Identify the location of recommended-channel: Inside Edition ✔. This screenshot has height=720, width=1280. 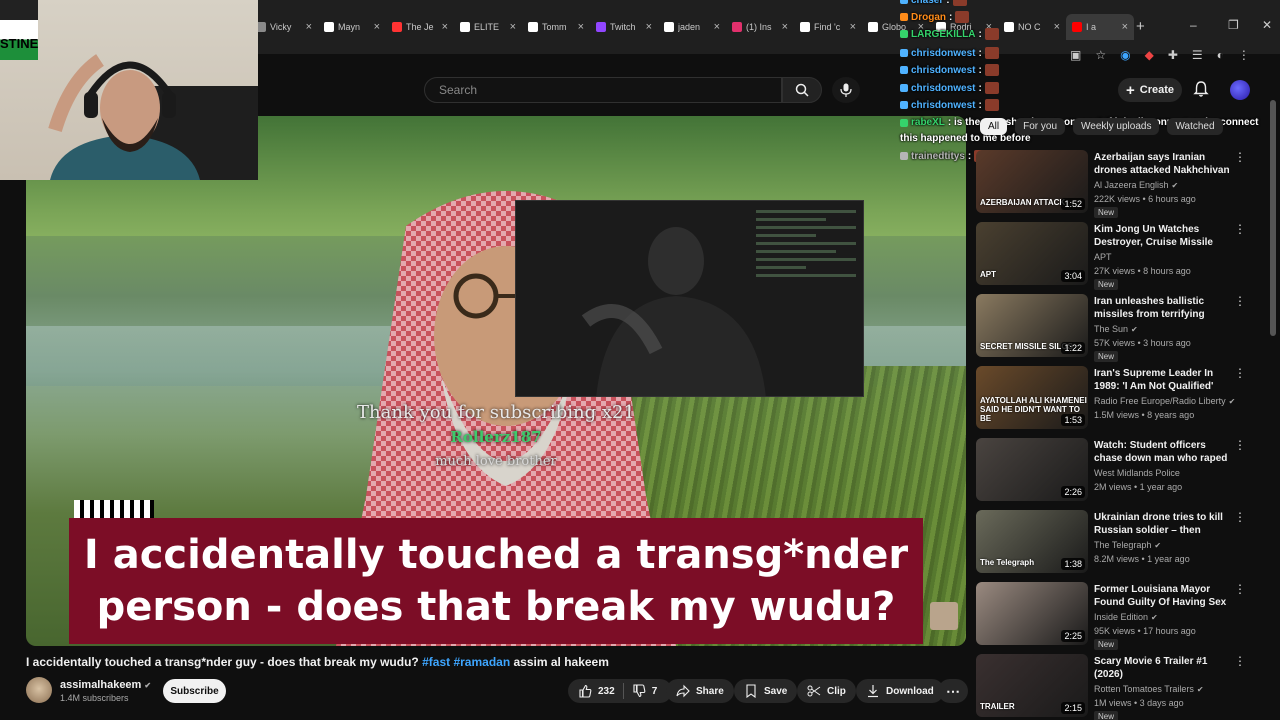
(1126, 617).